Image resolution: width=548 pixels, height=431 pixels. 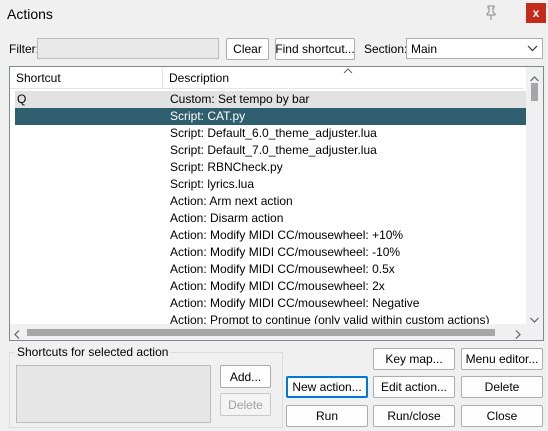 What do you see at coordinates (491, 13) in the screenshot?
I see `pin-icon` at bounding box center [491, 13].